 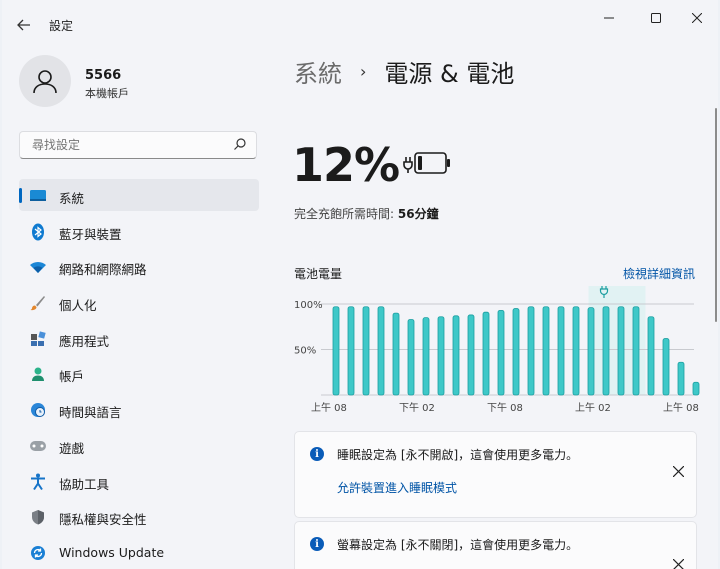 What do you see at coordinates (72, 198) in the screenshot?
I see `sidebar-item-label: 系統` at bounding box center [72, 198].